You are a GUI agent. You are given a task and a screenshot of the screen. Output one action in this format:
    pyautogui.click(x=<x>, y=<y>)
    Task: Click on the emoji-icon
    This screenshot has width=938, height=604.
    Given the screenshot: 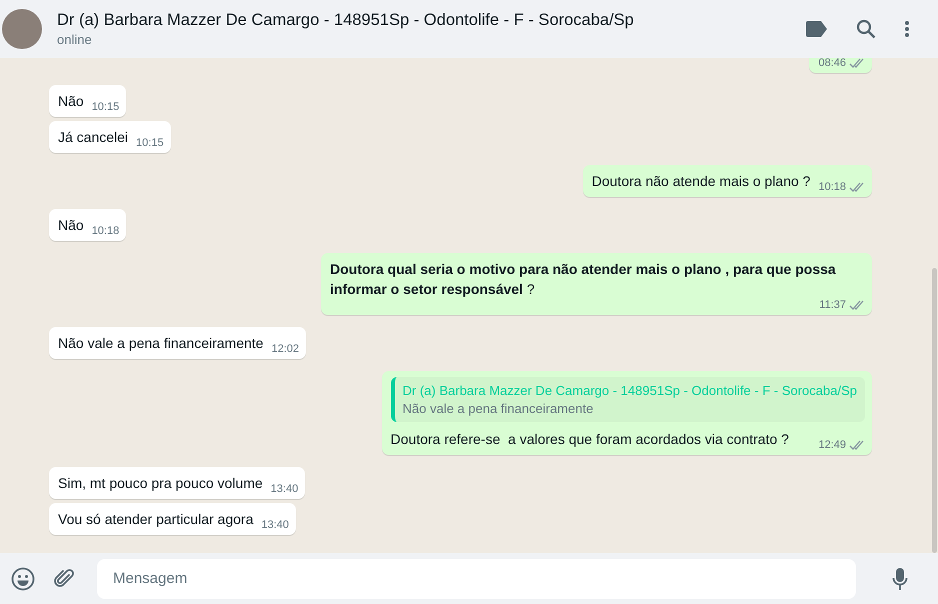 What is the action you would take?
    pyautogui.click(x=23, y=578)
    